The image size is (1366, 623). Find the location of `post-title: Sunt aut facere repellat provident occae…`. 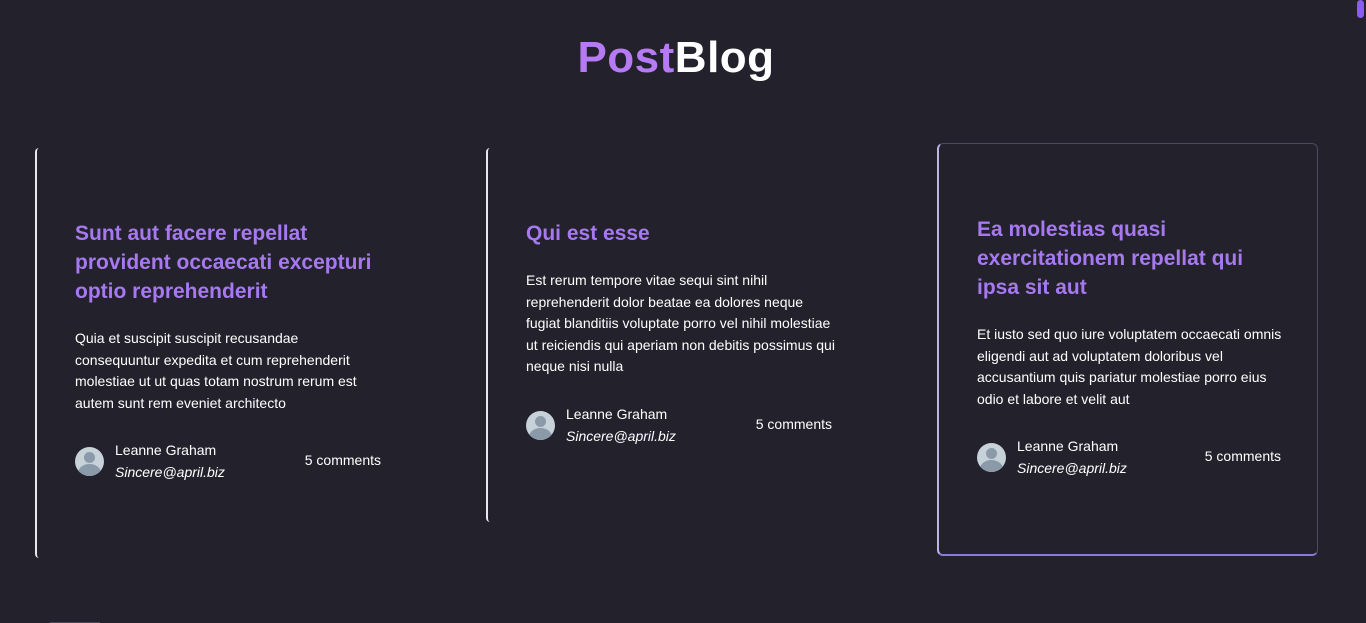

post-title: Sunt aut facere repellat provident occae… is located at coordinates (230, 262).